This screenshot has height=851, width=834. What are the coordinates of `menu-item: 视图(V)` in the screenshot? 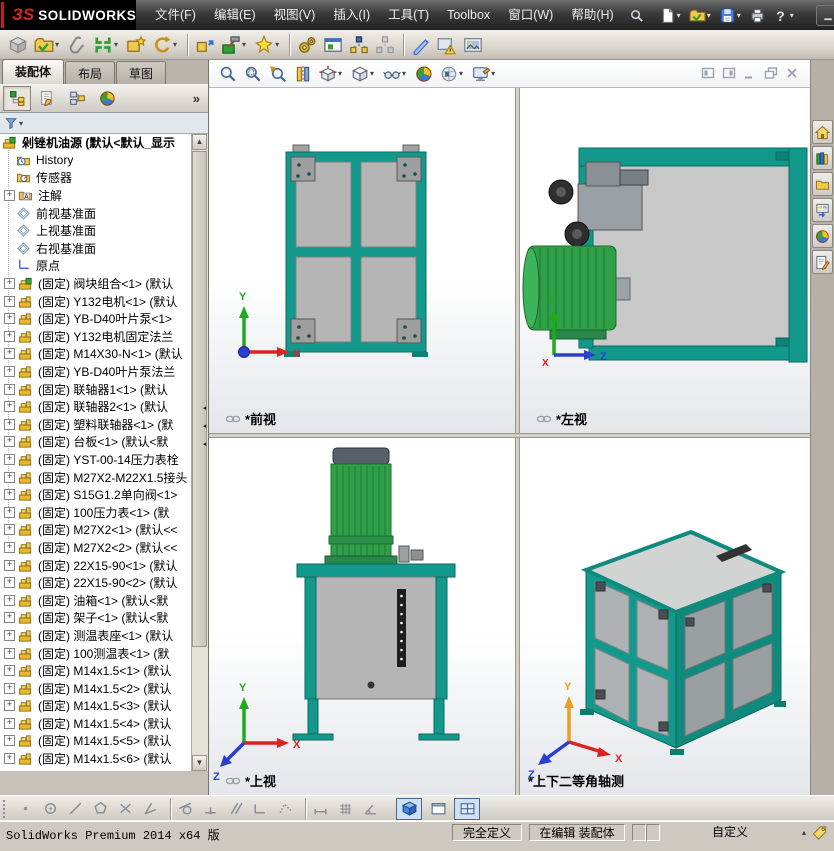 It's located at (295, 15).